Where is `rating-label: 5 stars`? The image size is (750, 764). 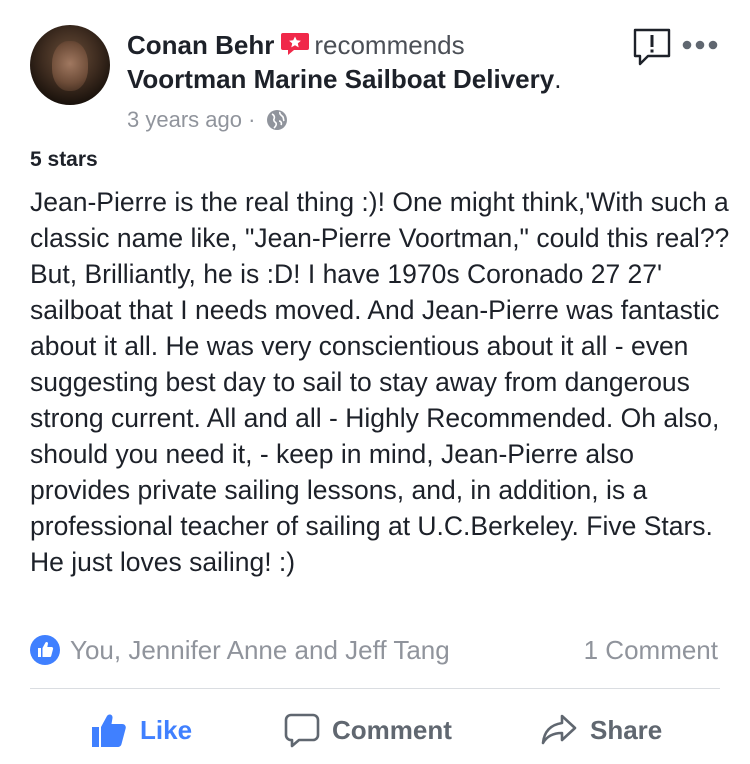 rating-label: 5 stars is located at coordinates (64, 159).